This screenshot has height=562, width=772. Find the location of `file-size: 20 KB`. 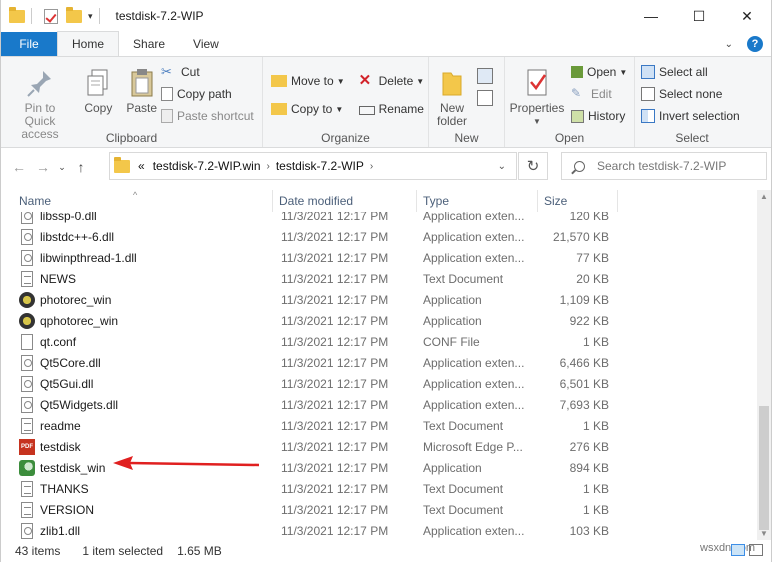

file-size: 20 KB is located at coordinates (592, 278).